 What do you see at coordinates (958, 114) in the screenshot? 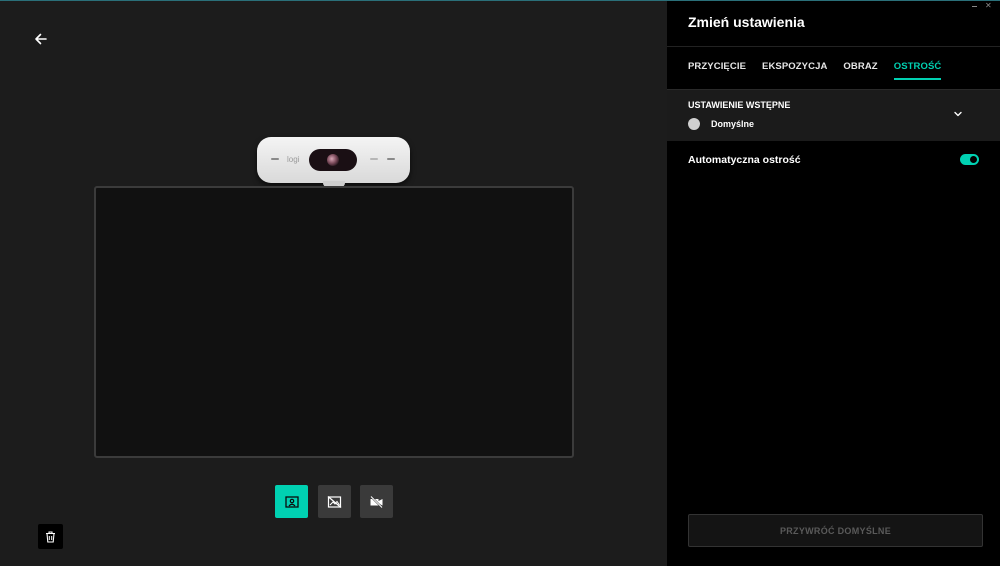
I see `chevron-down-icon` at bounding box center [958, 114].